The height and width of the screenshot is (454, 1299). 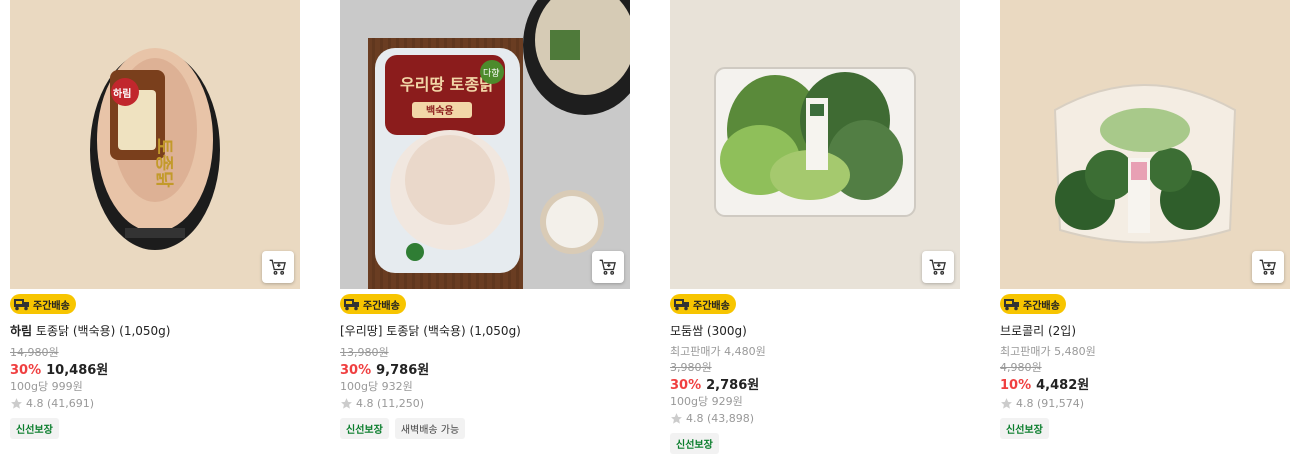 I want to click on svg-text: 다향, so click(x=491, y=73).